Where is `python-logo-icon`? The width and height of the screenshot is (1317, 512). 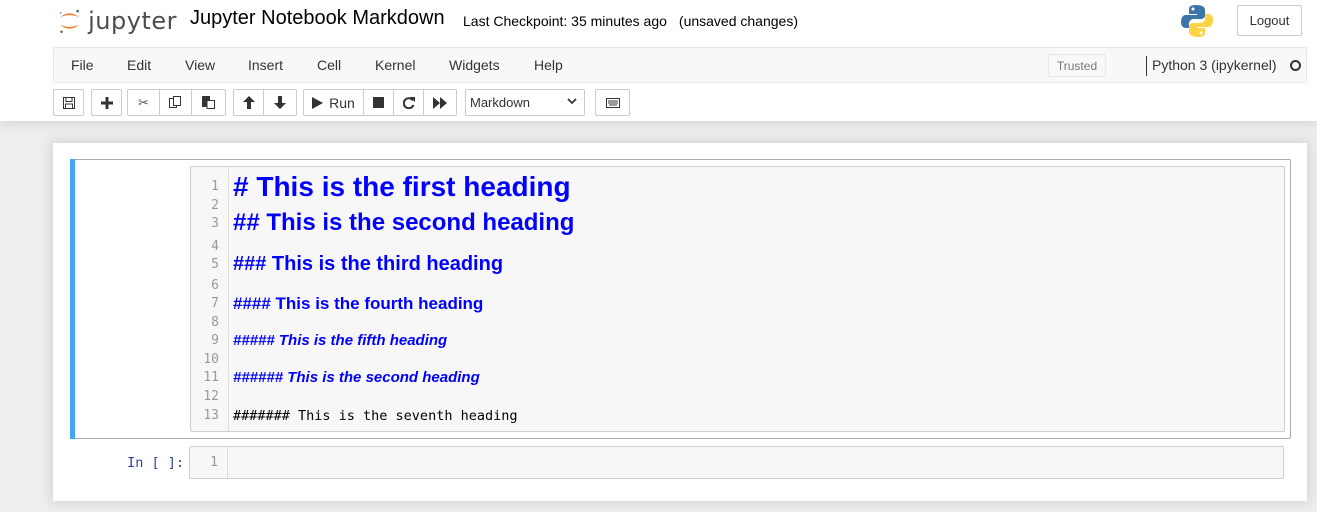
python-logo-icon is located at coordinates (1197, 21).